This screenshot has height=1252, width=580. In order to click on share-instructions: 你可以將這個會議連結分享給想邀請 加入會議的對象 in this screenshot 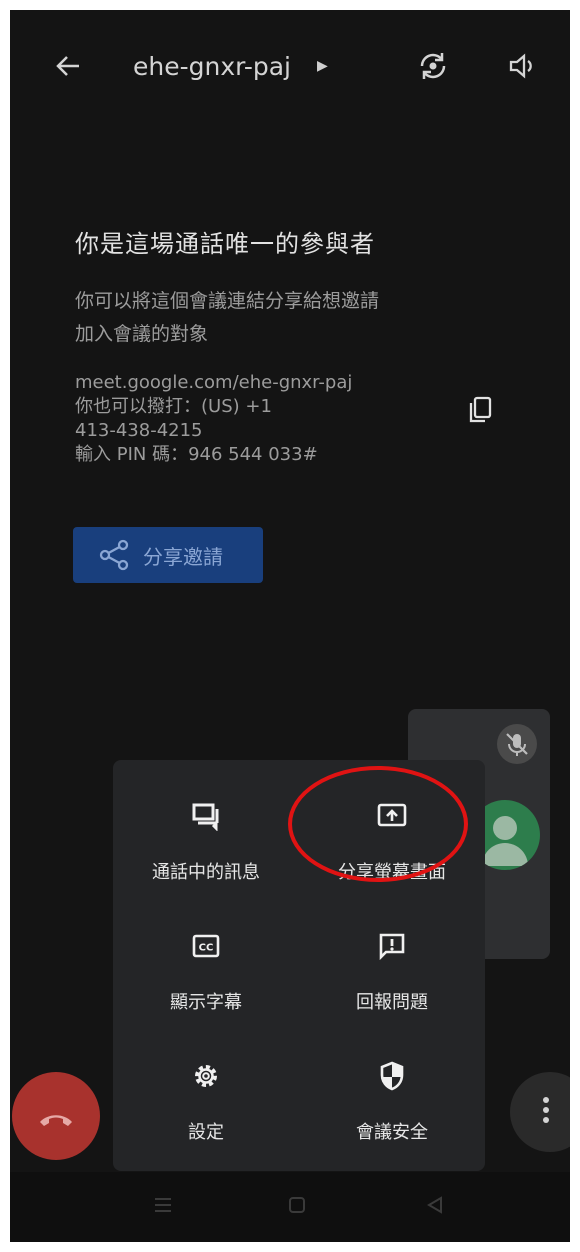, I will do `click(265, 318)`.